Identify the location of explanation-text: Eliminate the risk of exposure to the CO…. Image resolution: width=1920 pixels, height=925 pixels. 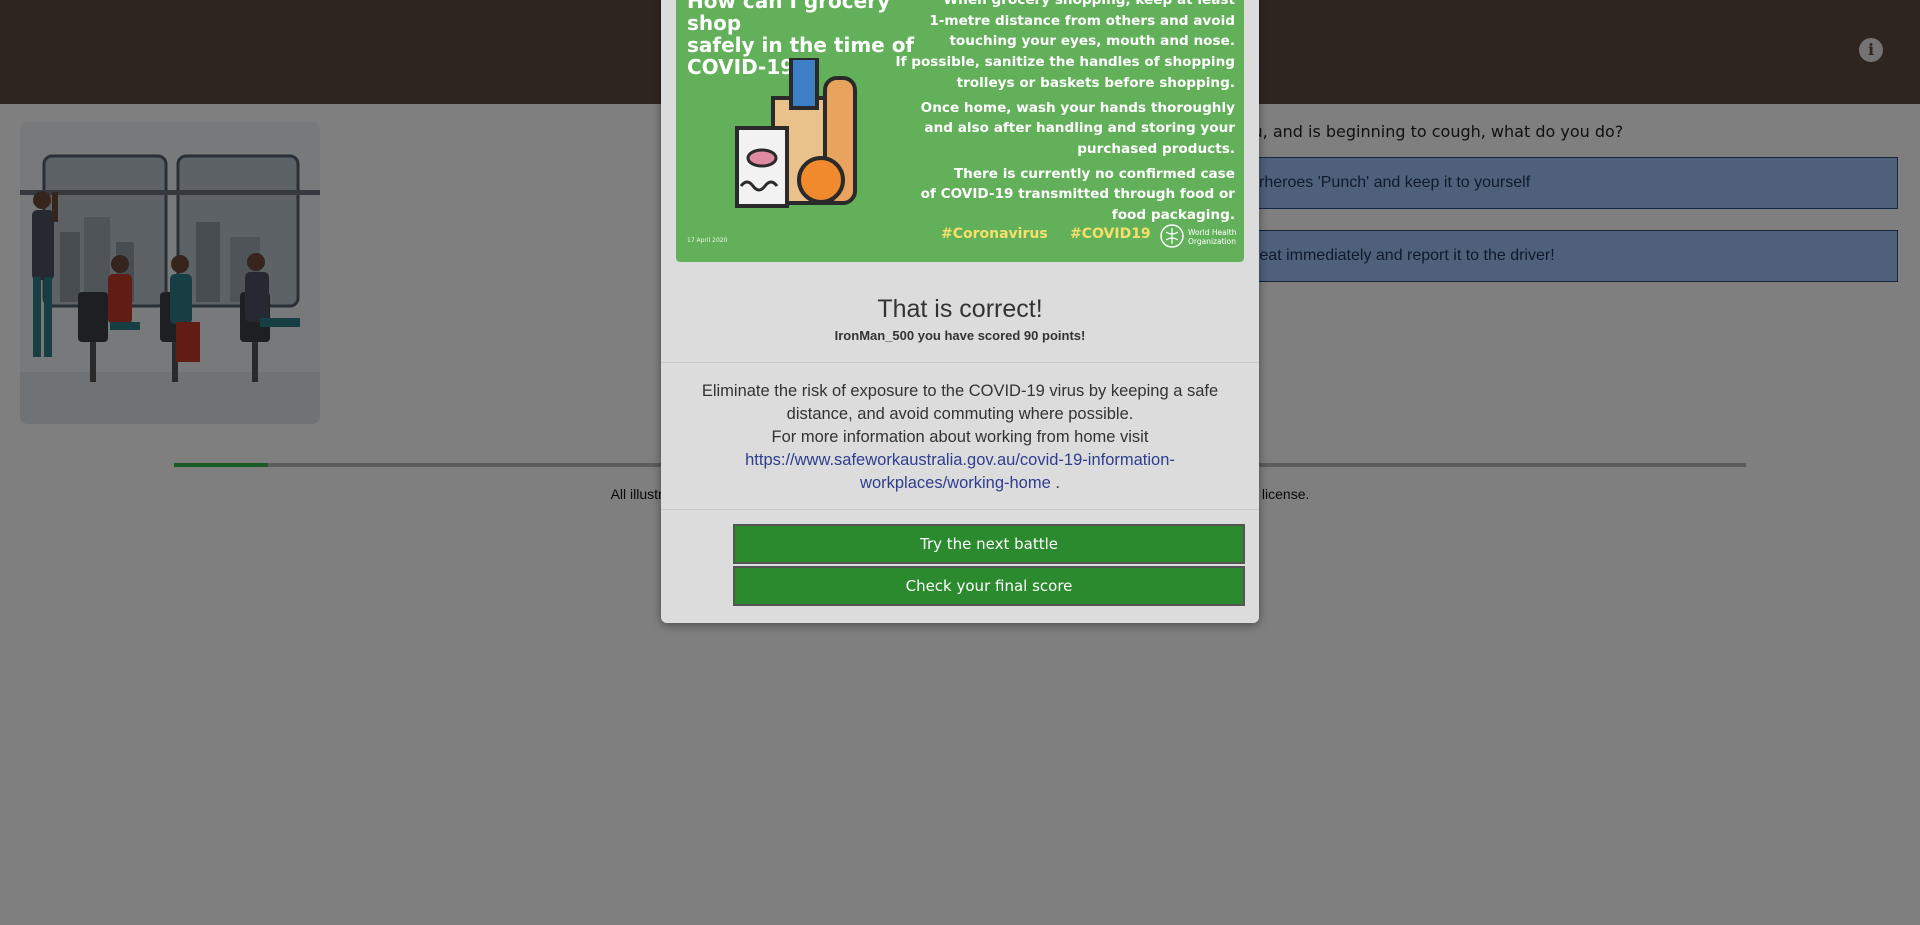
(960, 437).